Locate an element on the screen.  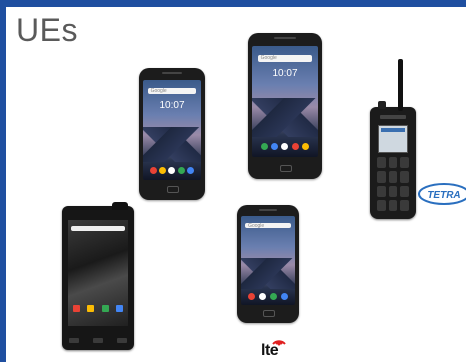
tetra-radio-image is located at coordinates (393, 139).